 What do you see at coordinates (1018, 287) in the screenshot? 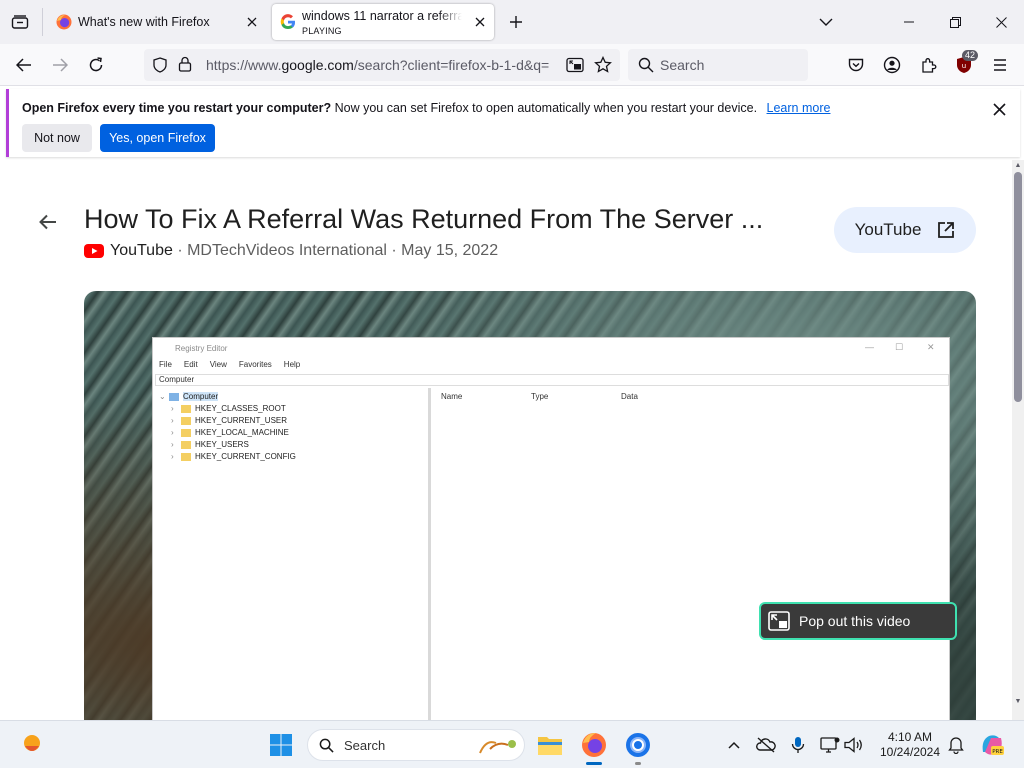
I see `scrollbar-thumb` at bounding box center [1018, 287].